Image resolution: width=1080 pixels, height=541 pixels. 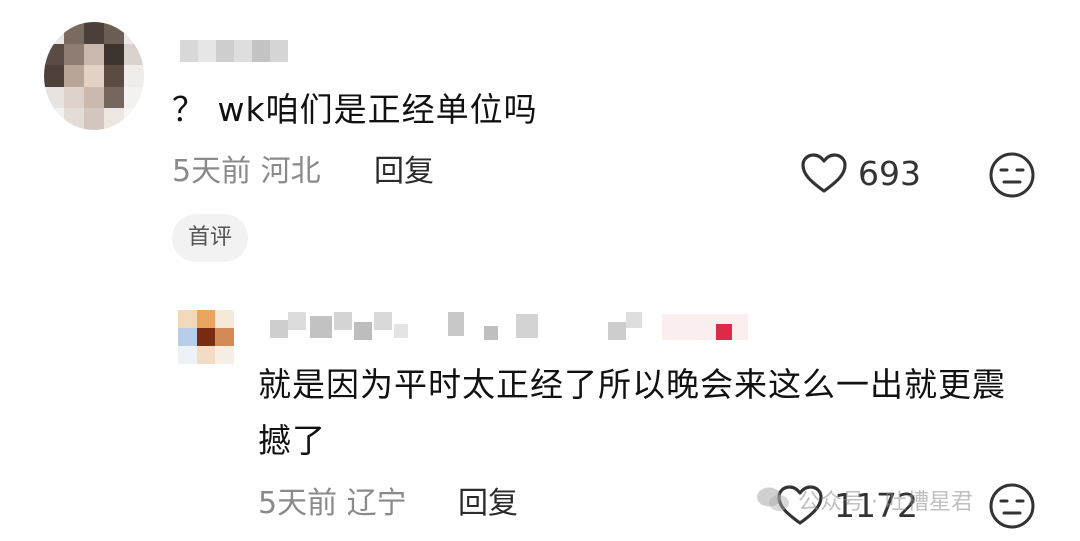 What do you see at coordinates (889, 173) in the screenshot?
I see `like-count: 693` at bounding box center [889, 173].